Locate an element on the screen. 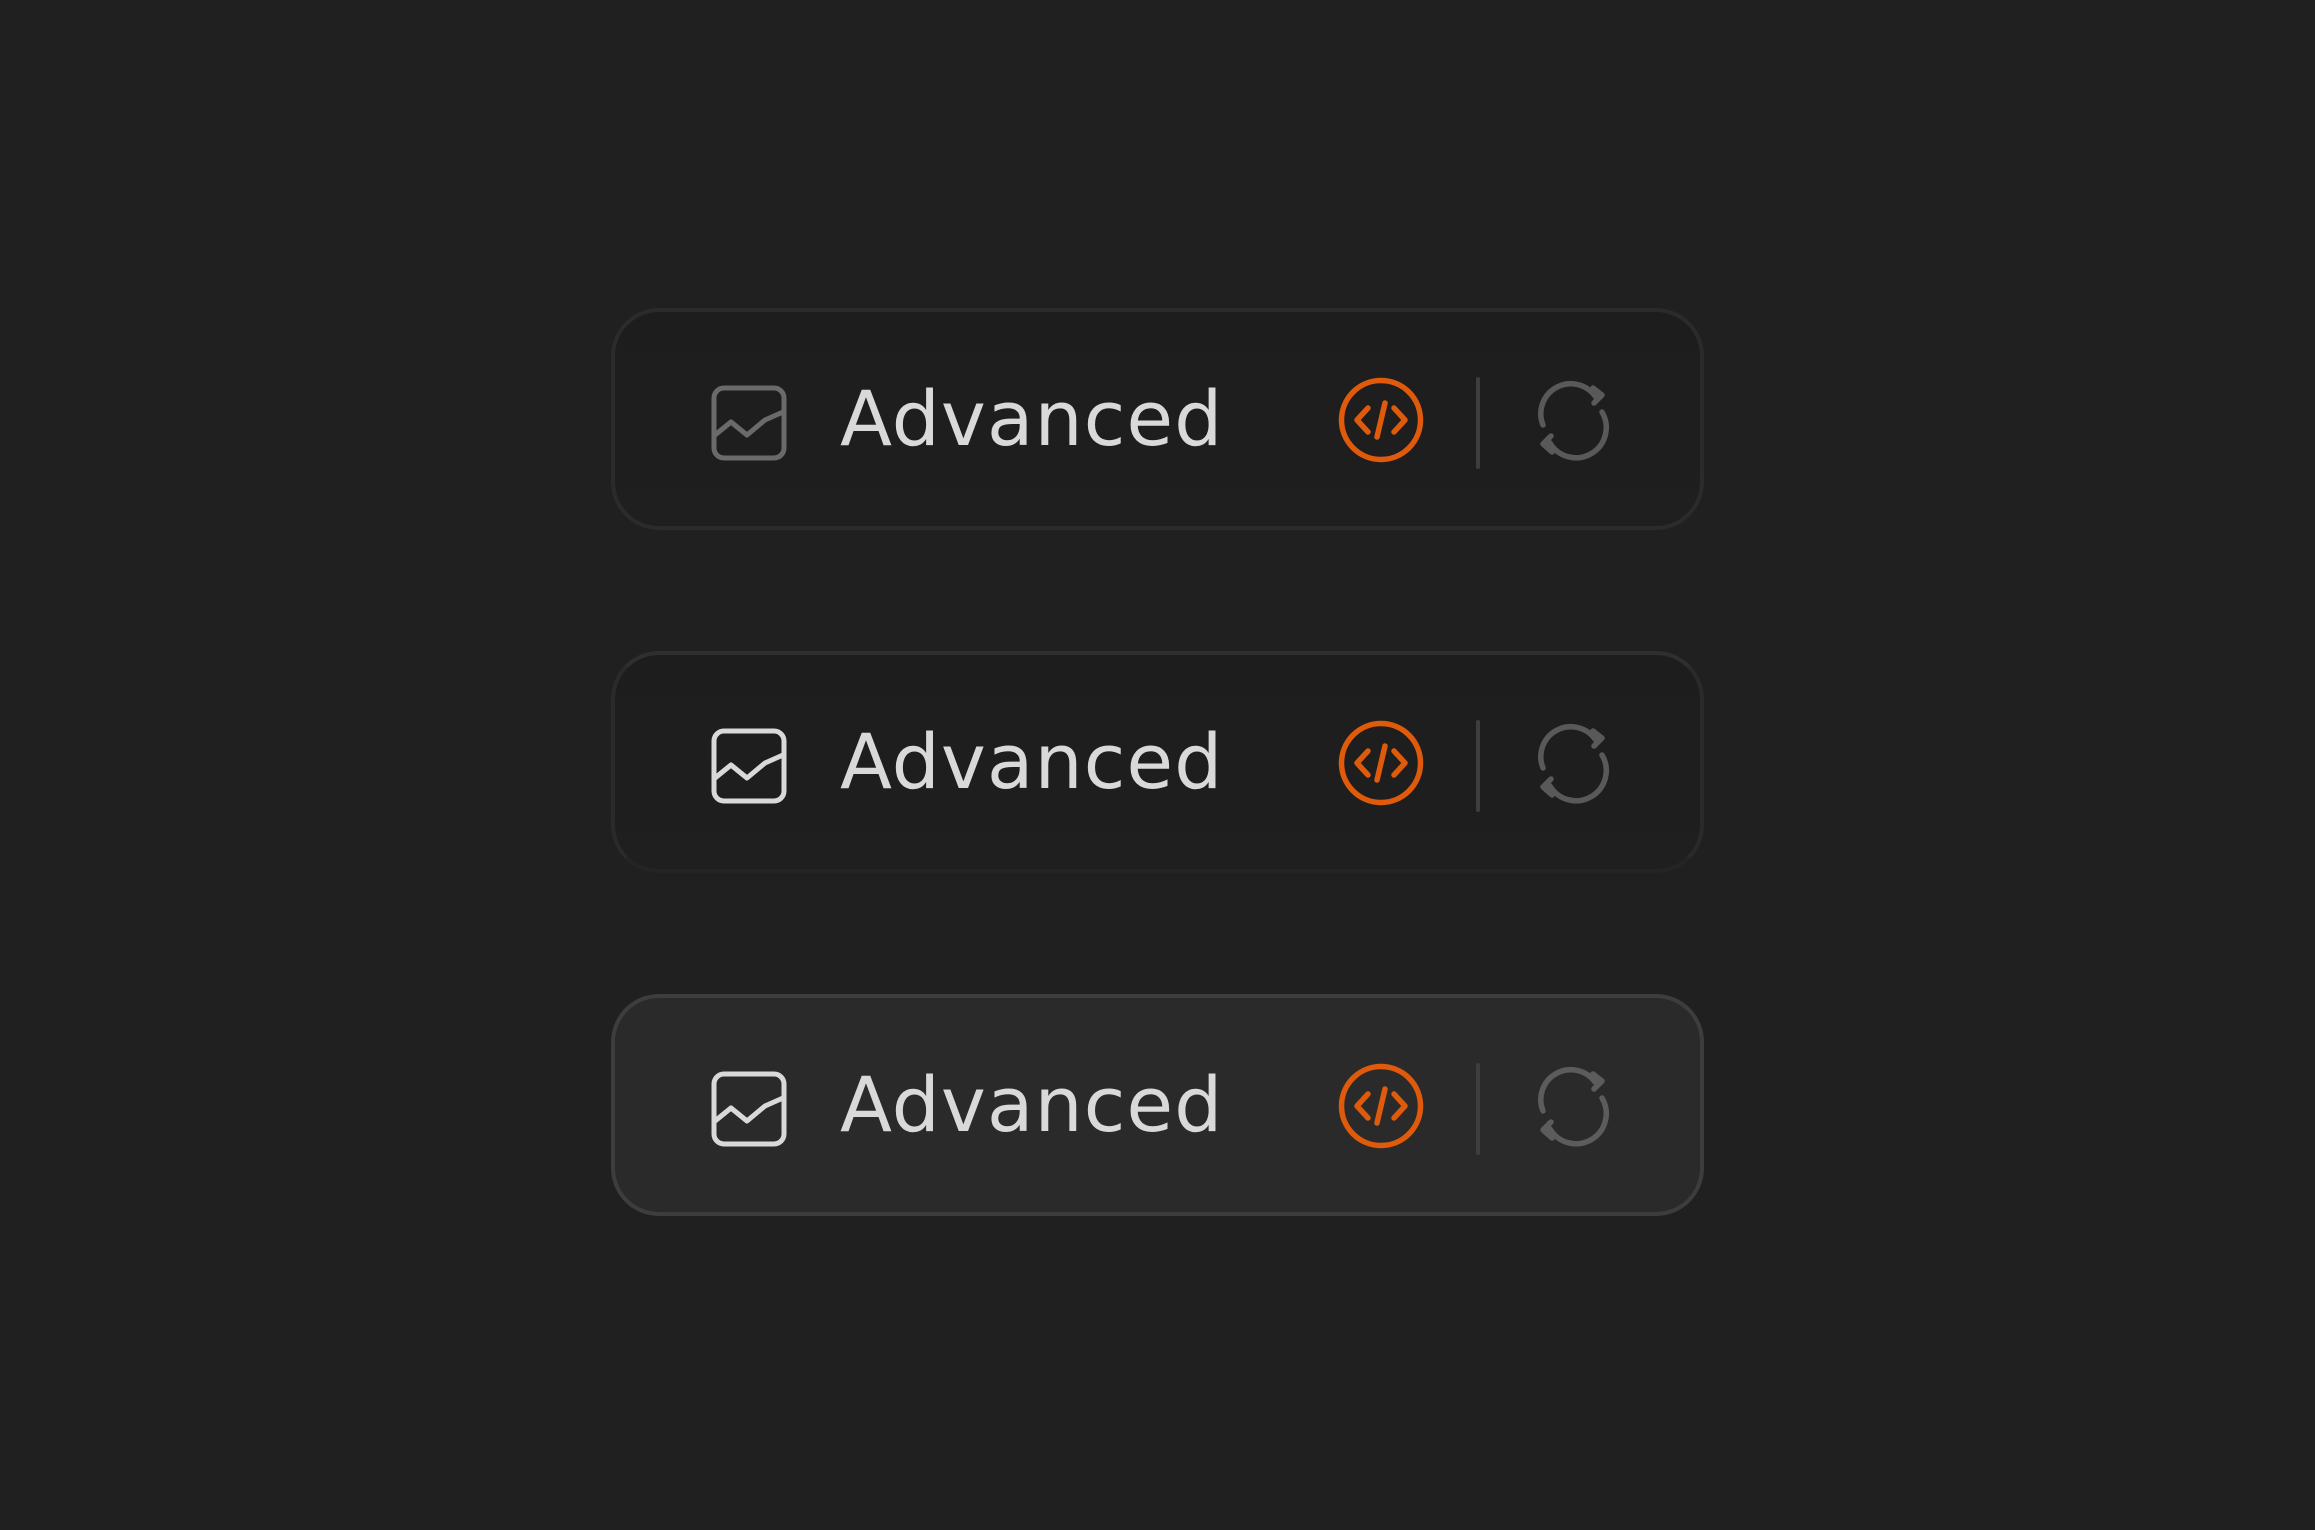  advanced-chip-hover: Advanced is located at coordinates (1157, 762).